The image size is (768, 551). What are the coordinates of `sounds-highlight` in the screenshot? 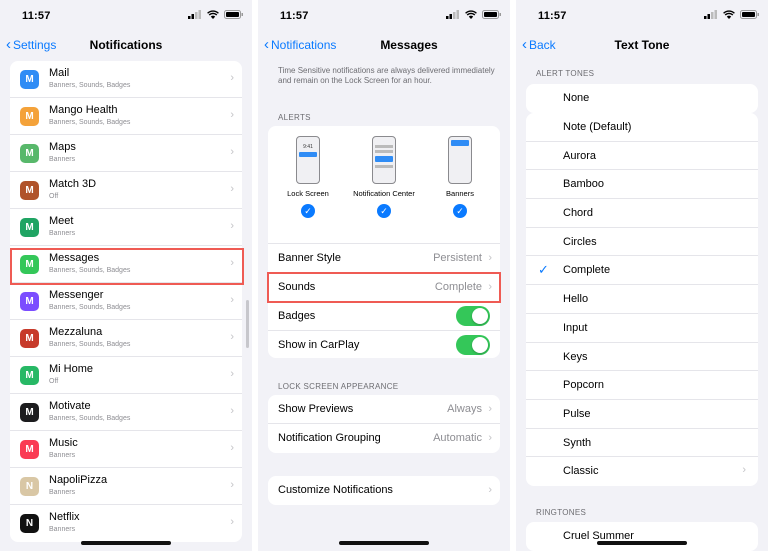 It's located at (384, 287).